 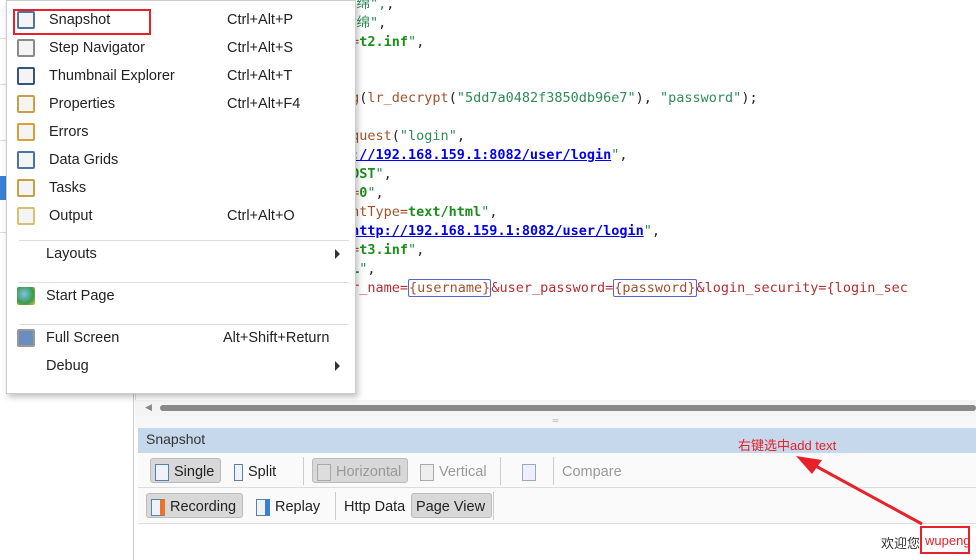 I want to click on code-line: p://192.168.159.1:8082/user/login",, so click(x=485, y=155).